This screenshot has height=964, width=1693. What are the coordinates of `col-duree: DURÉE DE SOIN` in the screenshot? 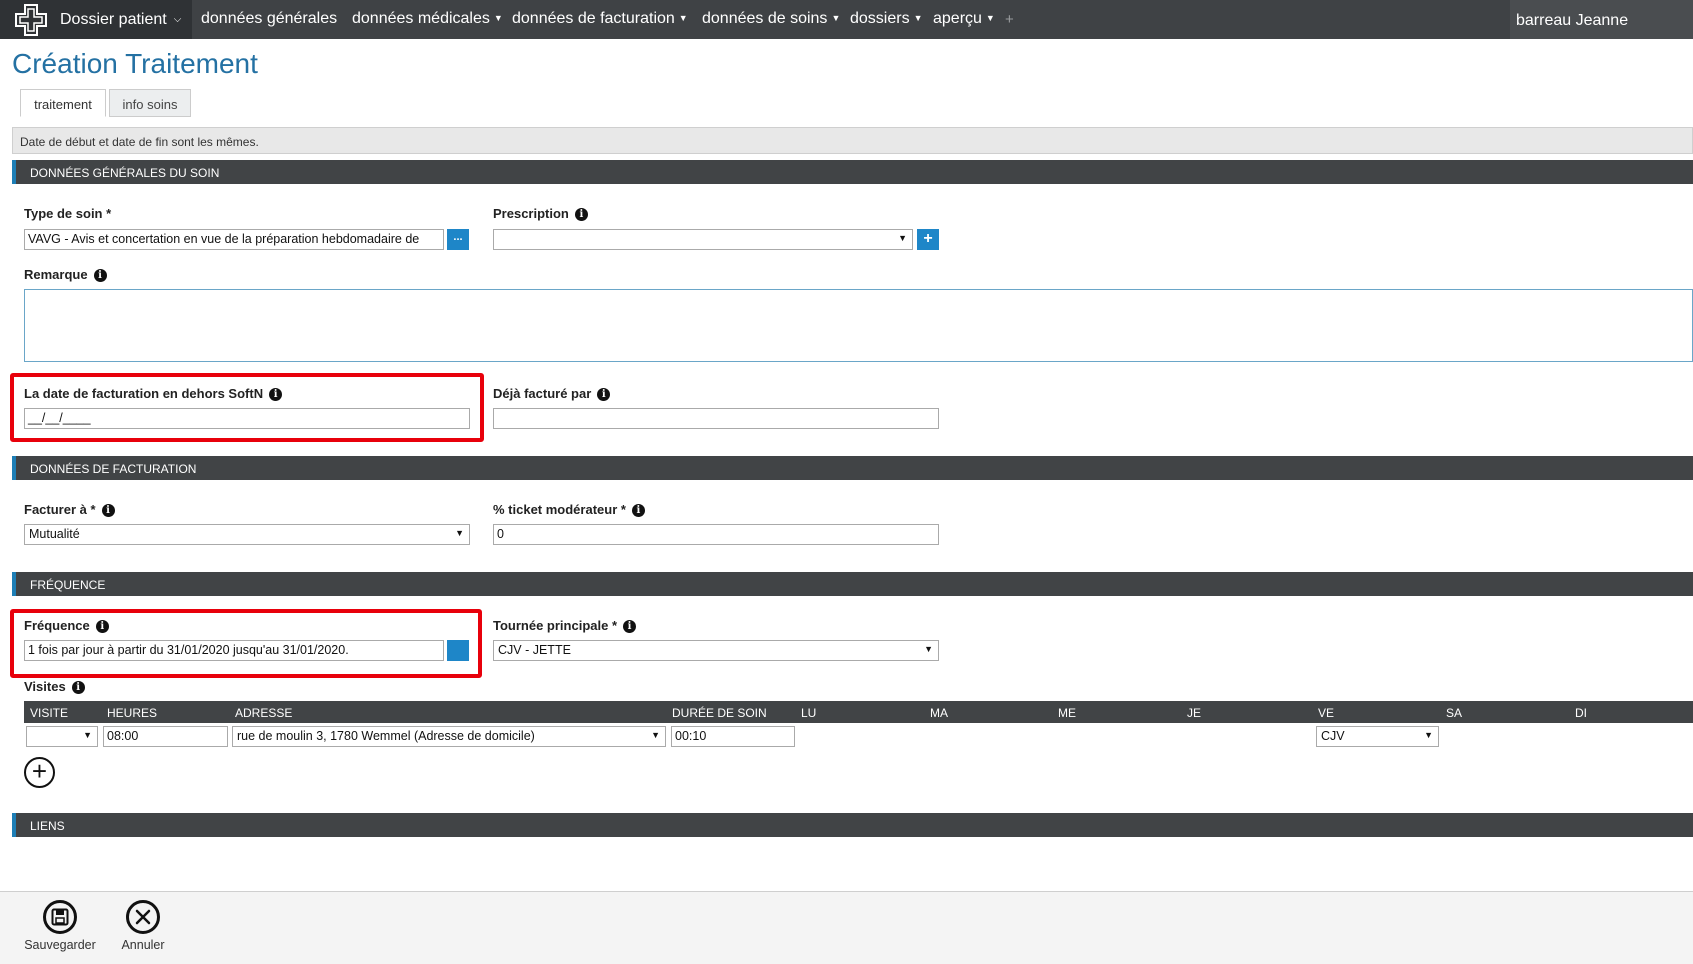 It's located at (719, 713).